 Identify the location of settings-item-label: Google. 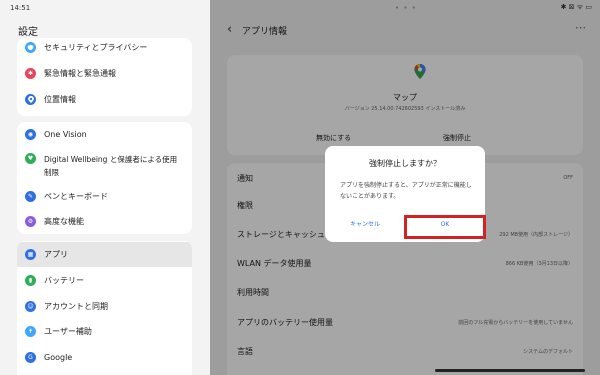
(58, 357).